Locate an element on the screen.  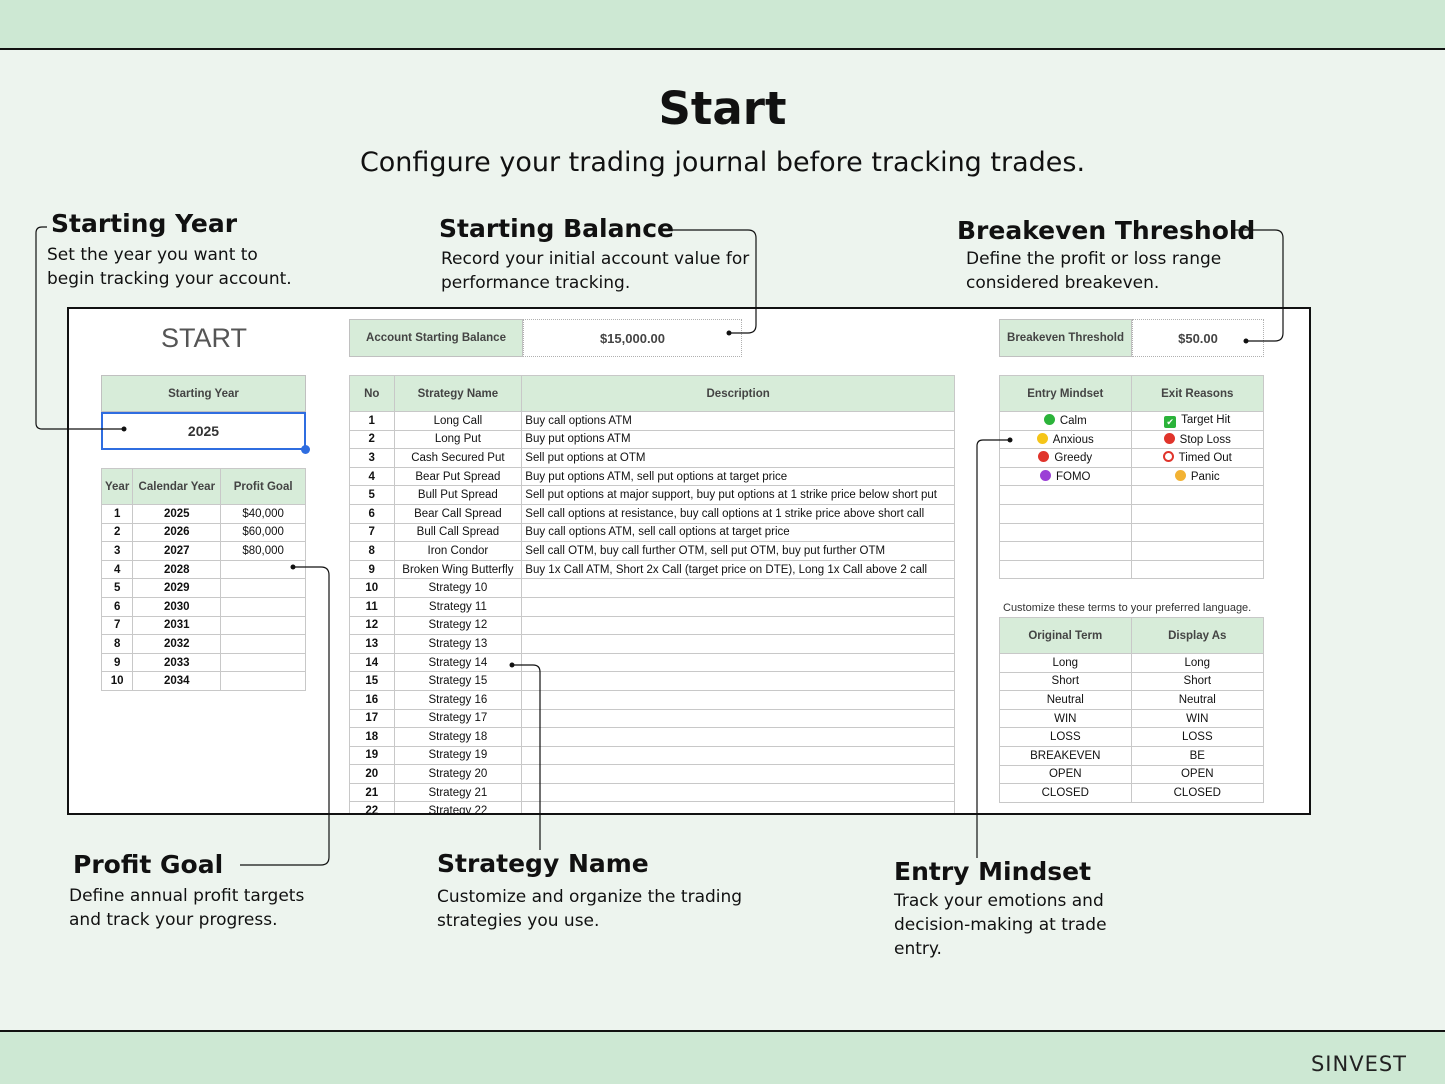
strategy-number-cell: 8 is located at coordinates (372, 551).